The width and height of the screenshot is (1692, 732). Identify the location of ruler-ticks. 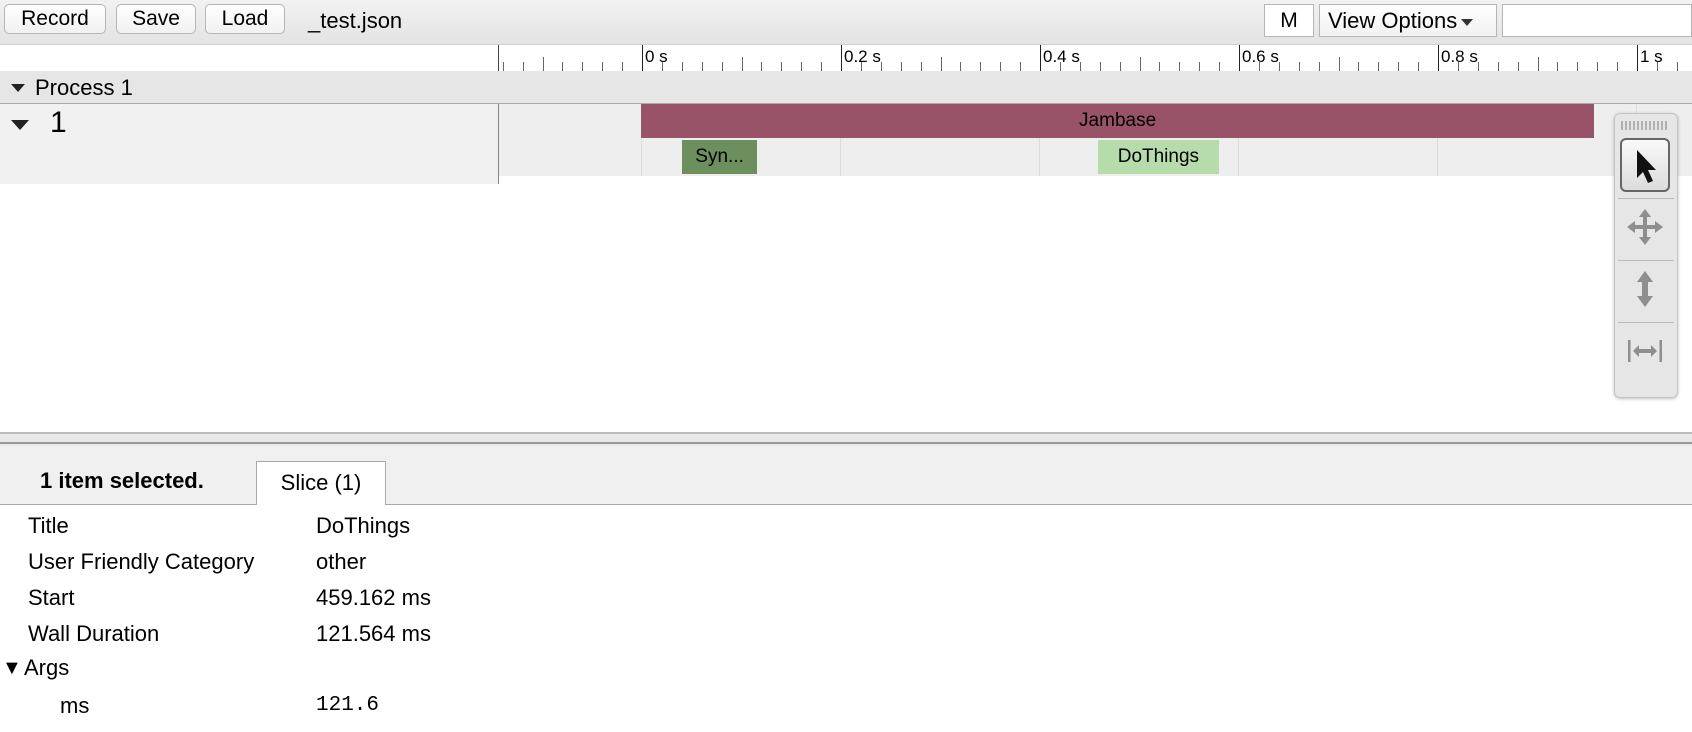
(1090, 58).